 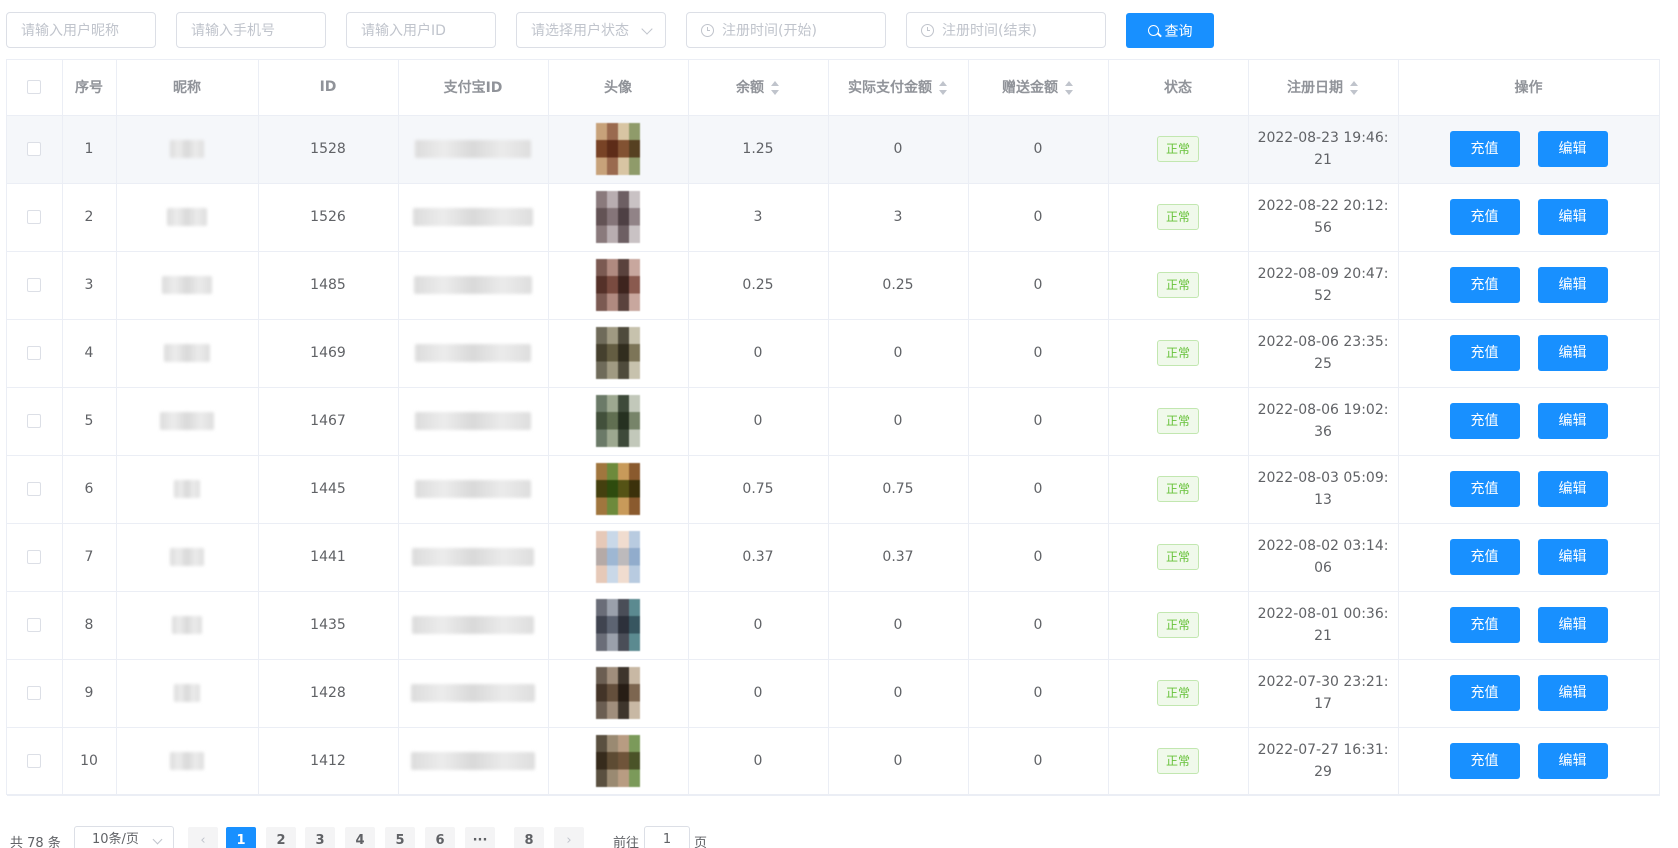 I want to click on user-id-input: 请输入用户ID, so click(x=421, y=30).